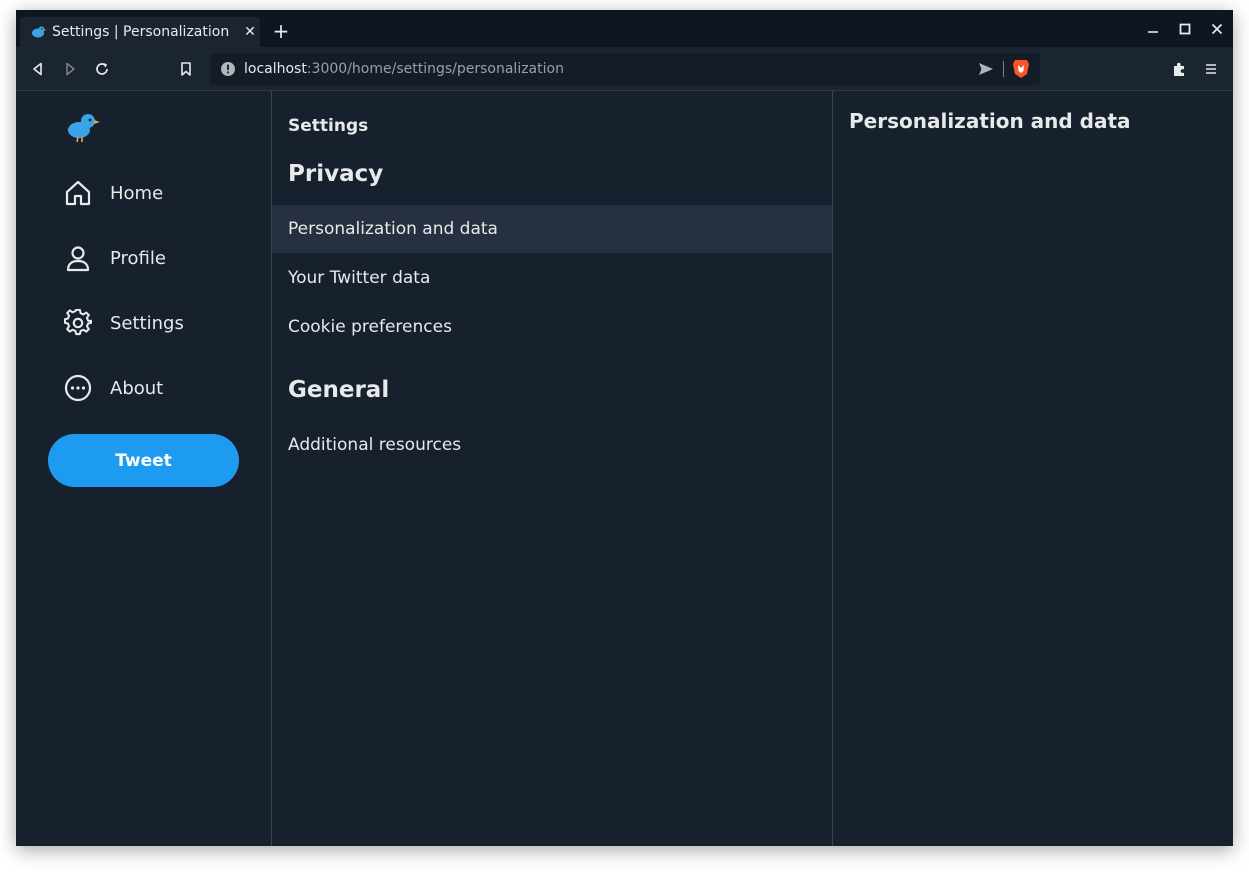  I want to click on bird-favicon-icon, so click(38, 32).